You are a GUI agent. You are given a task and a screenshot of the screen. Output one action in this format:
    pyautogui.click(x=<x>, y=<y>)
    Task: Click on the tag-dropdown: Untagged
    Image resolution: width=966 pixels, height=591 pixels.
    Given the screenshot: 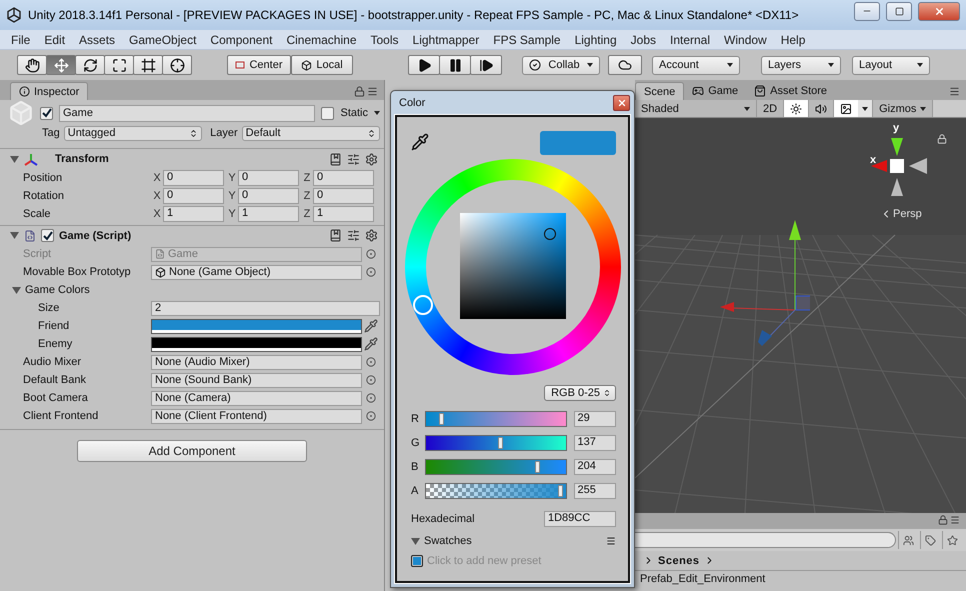 What is the action you would take?
    pyautogui.click(x=133, y=133)
    